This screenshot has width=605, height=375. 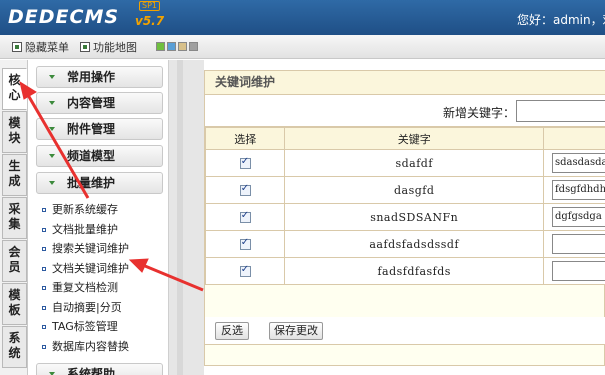 What do you see at coordinates (186, 217) in the screenshot?
I see `frame-splitter` at bounding box center [186, 217].